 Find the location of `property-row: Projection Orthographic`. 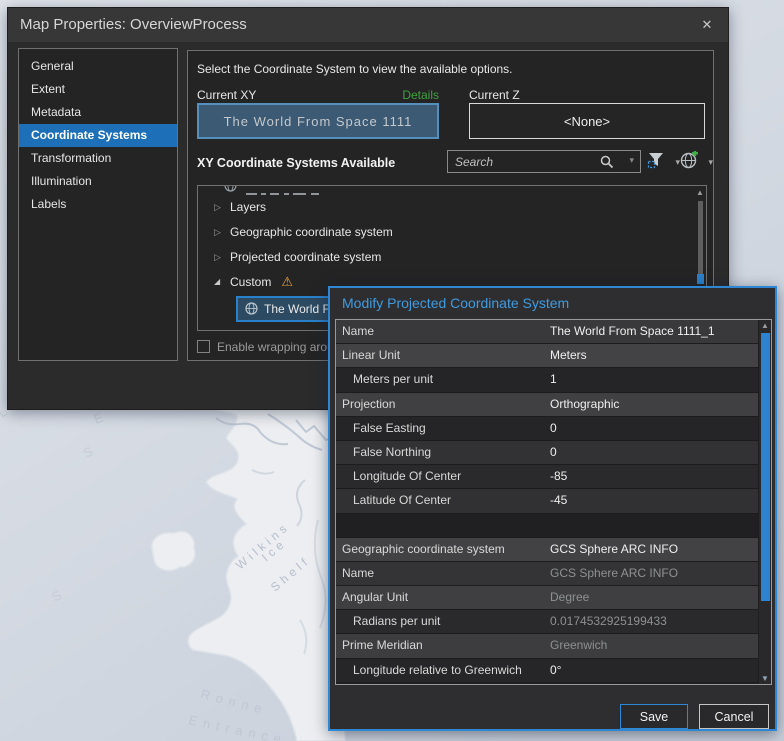

property-row: Projection Orthographic is located at coordinates (547, 404).